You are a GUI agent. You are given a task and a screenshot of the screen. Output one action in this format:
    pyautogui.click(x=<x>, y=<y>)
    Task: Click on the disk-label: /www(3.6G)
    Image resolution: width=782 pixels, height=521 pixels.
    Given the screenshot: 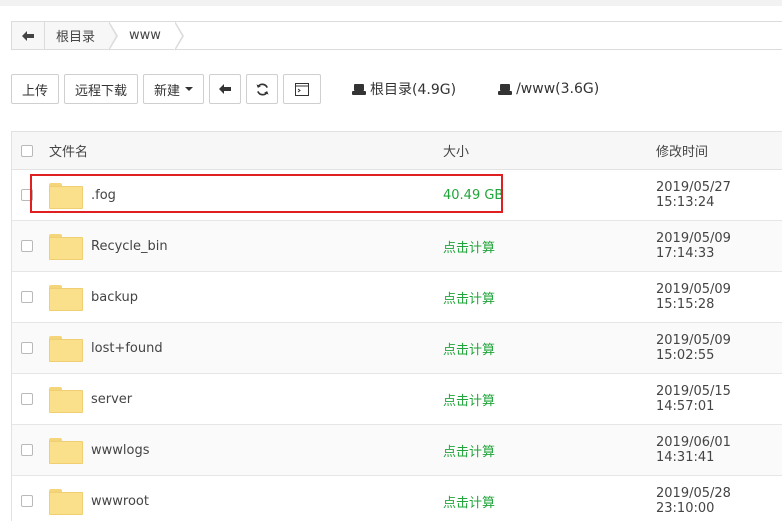 What is the action you would take?
    pyautogui.click(x=558, y=89)
    